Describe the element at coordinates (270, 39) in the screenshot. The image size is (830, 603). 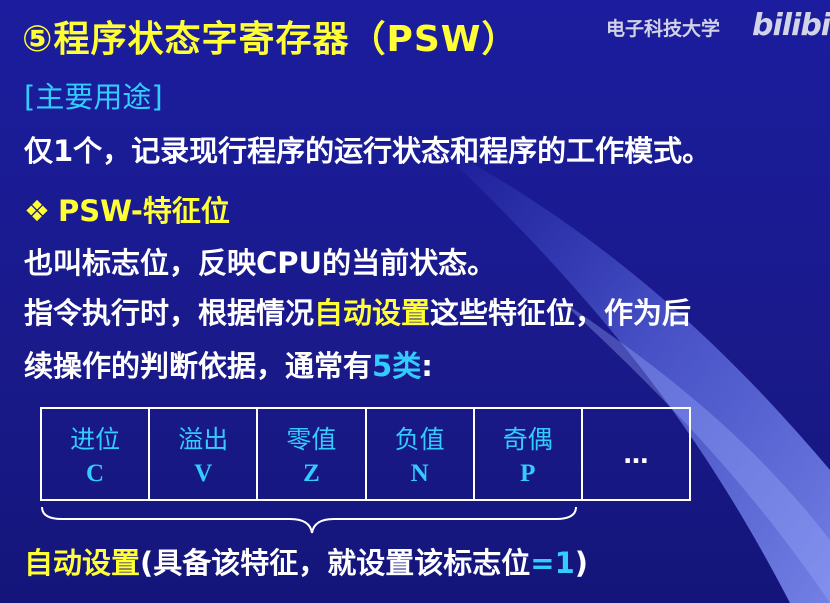
I see `slide-title: ⑤程序状态字寄存器（PSW）` at that location.